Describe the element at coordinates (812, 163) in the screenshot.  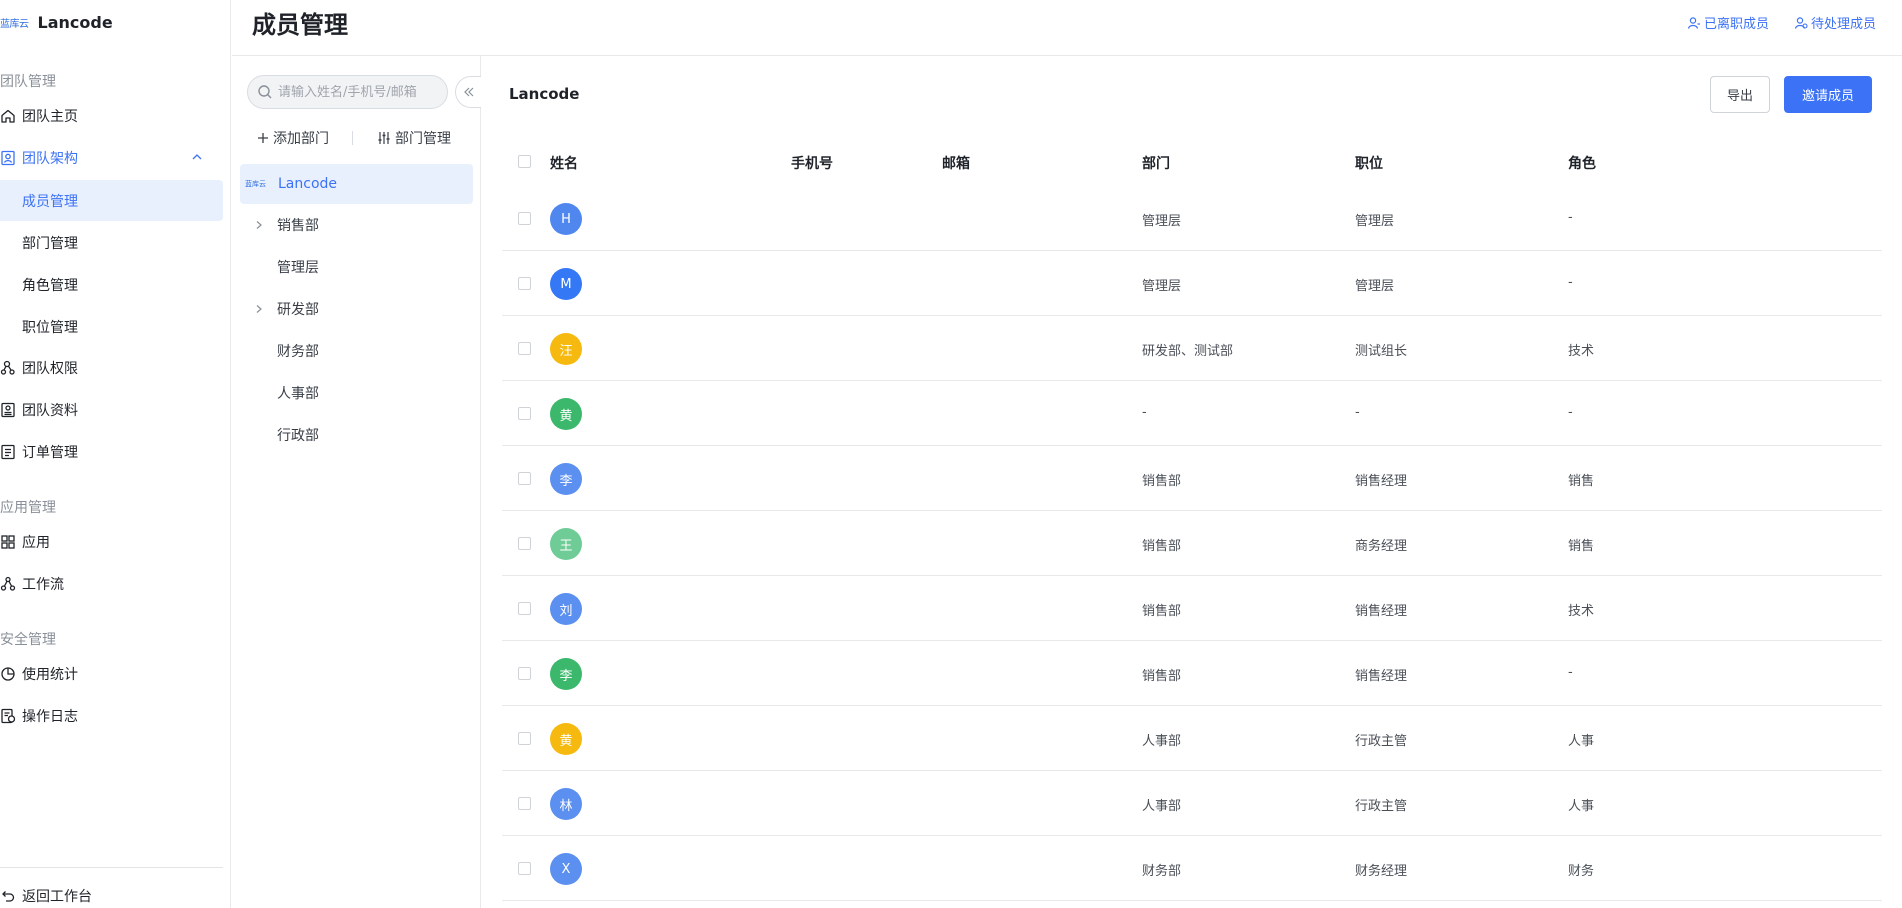
I see `column-header-phone: 手机号` at that location.